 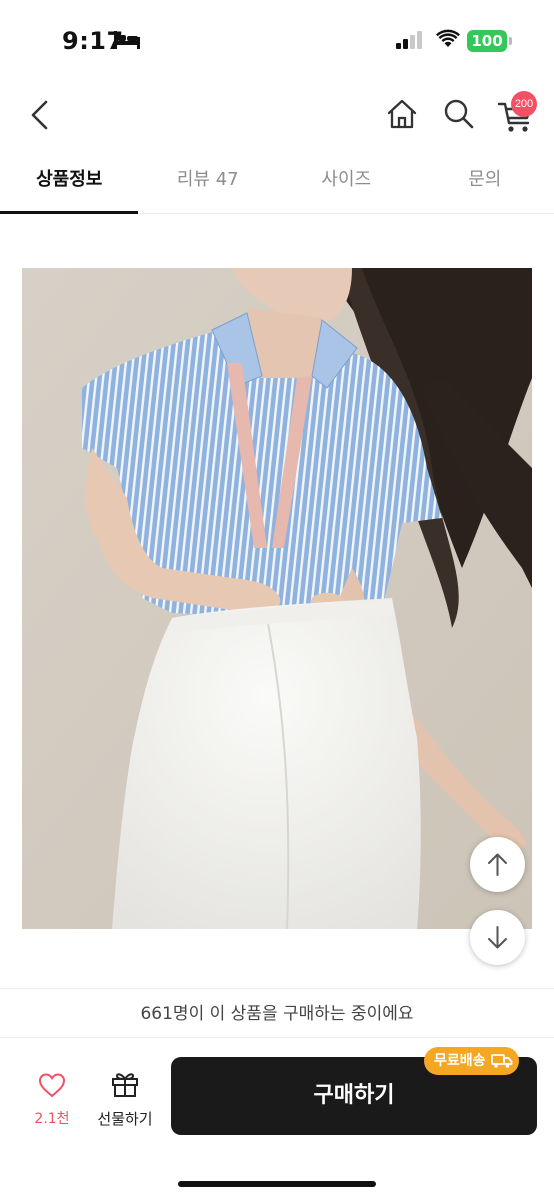 What do you see at coordinates (125, 1085) in the screenshot?
I see `gift-icon` at bounding box center [125, 1085].